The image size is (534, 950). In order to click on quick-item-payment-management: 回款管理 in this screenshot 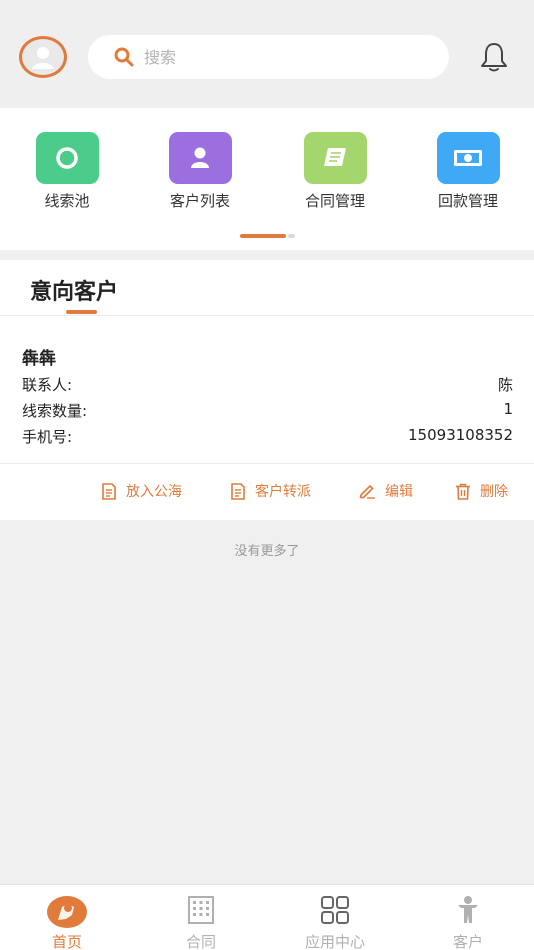, I will do `click(468, 171)`.